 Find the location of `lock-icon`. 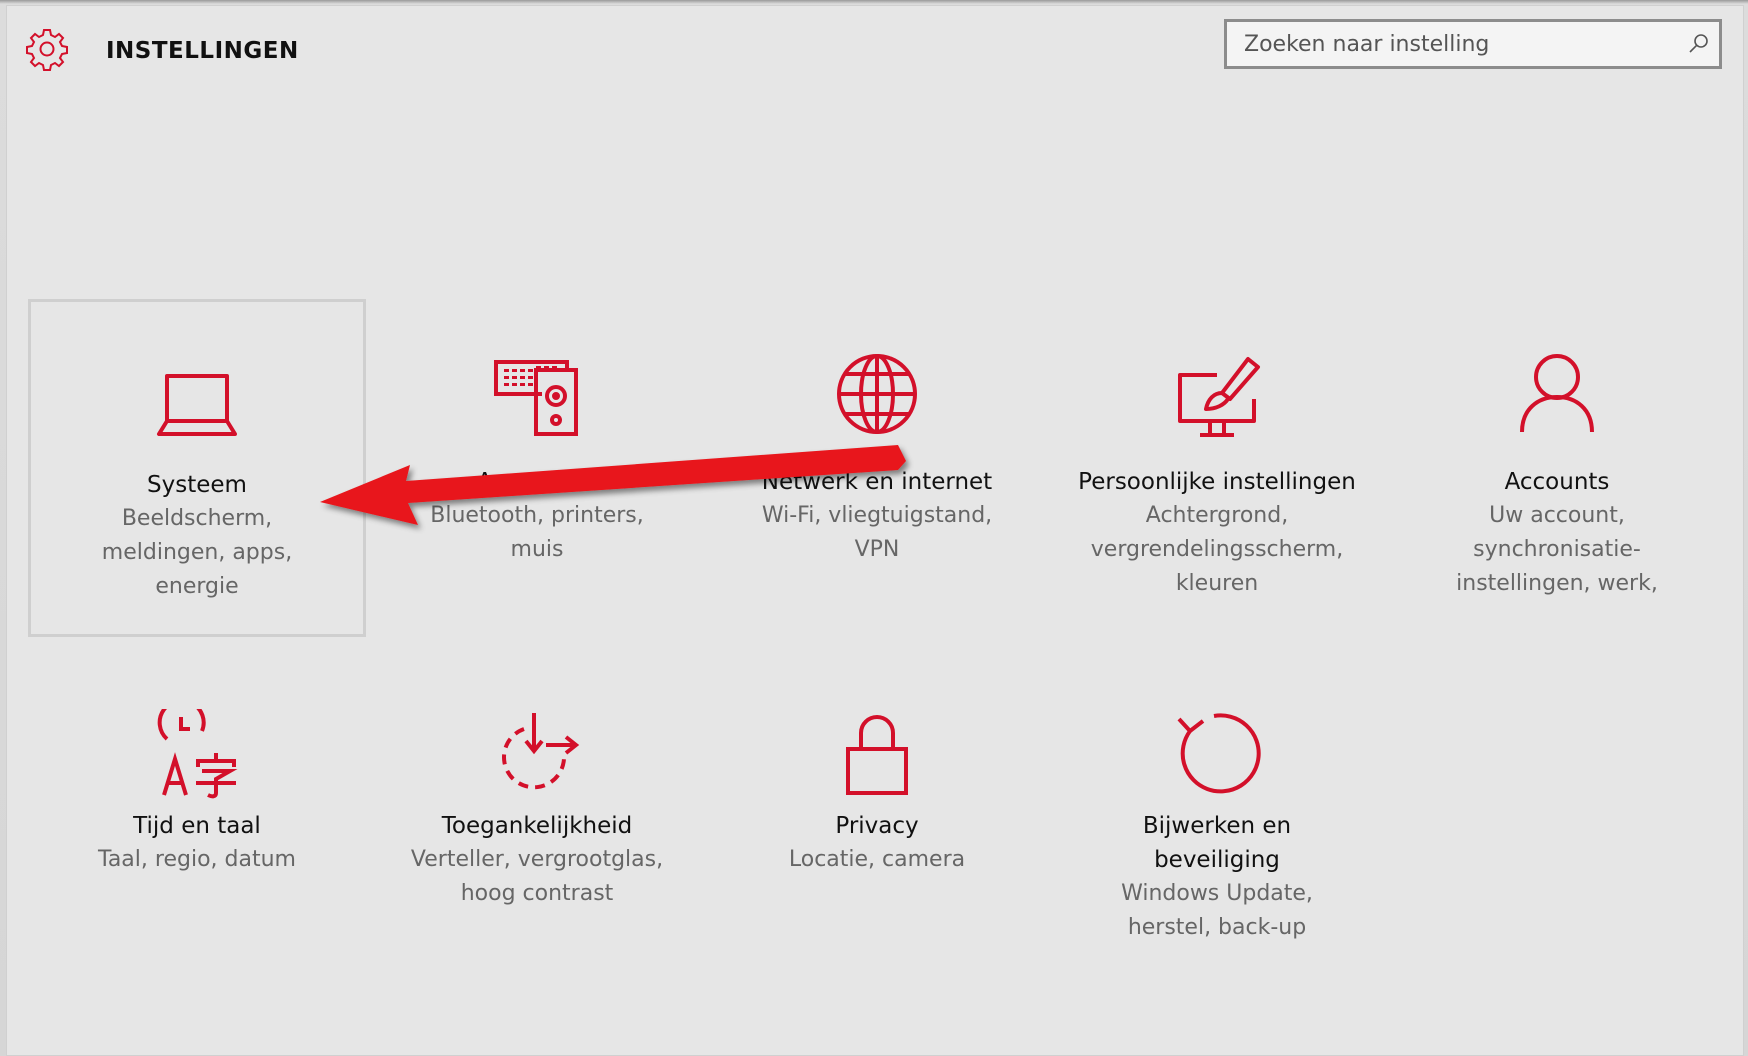

lock-icon is located at coordinates (877, 755).